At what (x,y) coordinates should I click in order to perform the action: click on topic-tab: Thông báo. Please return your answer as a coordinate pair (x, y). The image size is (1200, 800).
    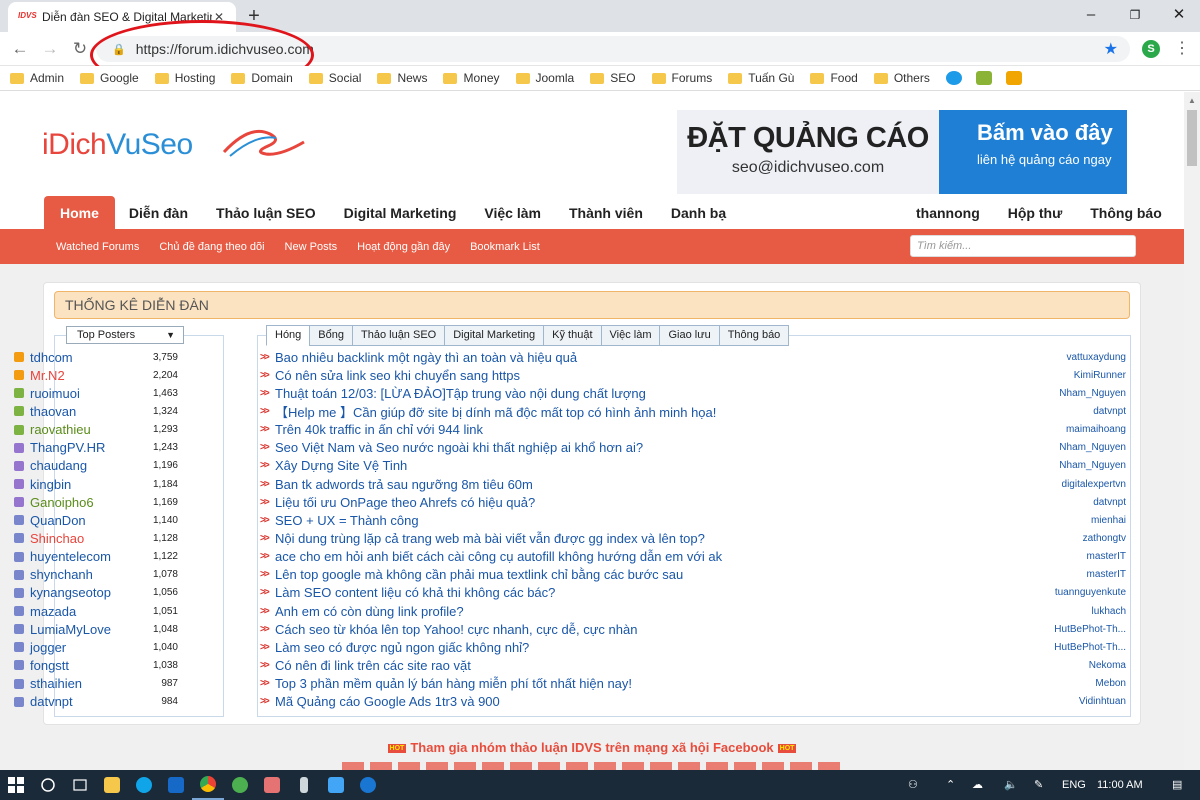
    Looking at the image, I should click on (754, 335).